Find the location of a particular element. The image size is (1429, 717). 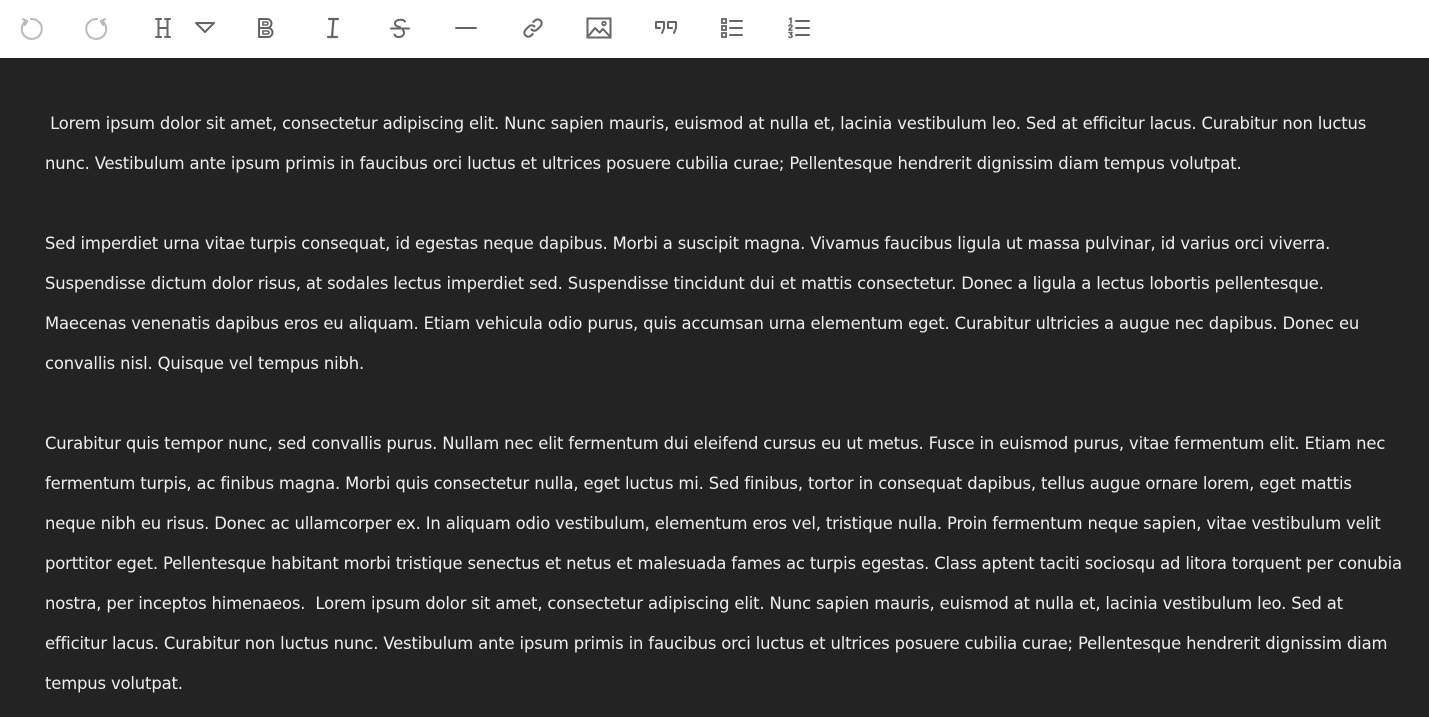

italic-button is located at coordinates (333, 28).